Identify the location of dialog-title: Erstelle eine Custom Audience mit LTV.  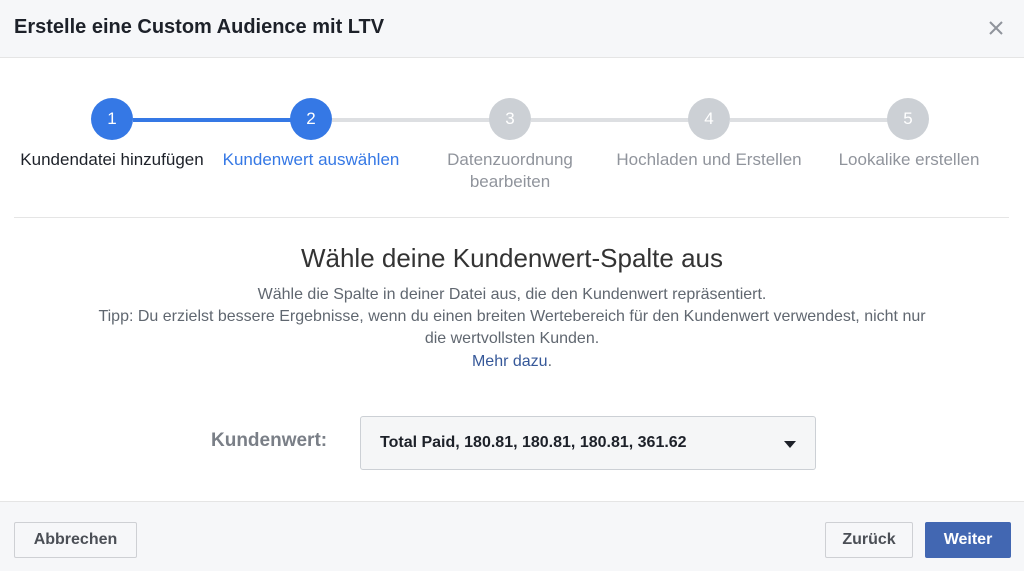
(199, 27).